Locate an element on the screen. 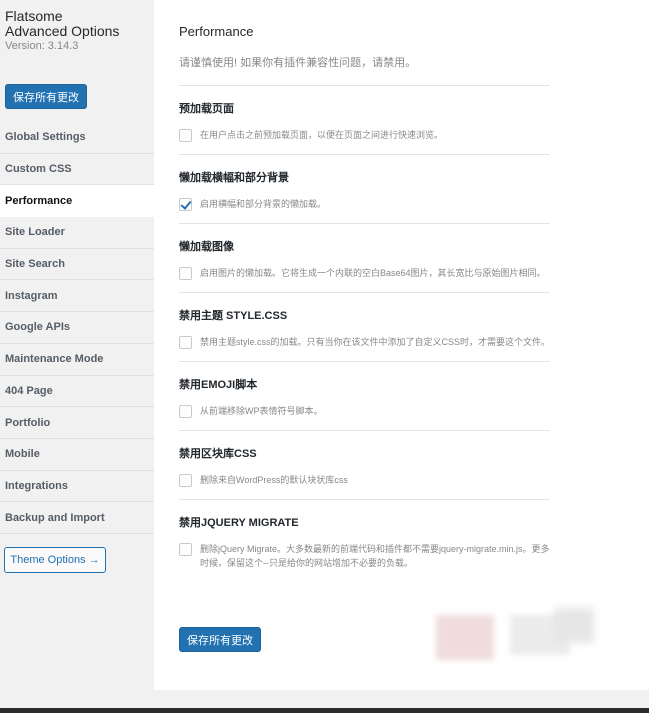 The image size is (649, 713). lazy-load-banners-checkbox is located at coordinates (185, 204).